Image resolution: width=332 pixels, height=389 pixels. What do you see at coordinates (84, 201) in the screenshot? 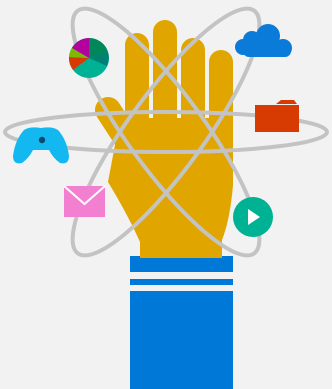
I see `mail-icon` at bounding box center [84, 201].